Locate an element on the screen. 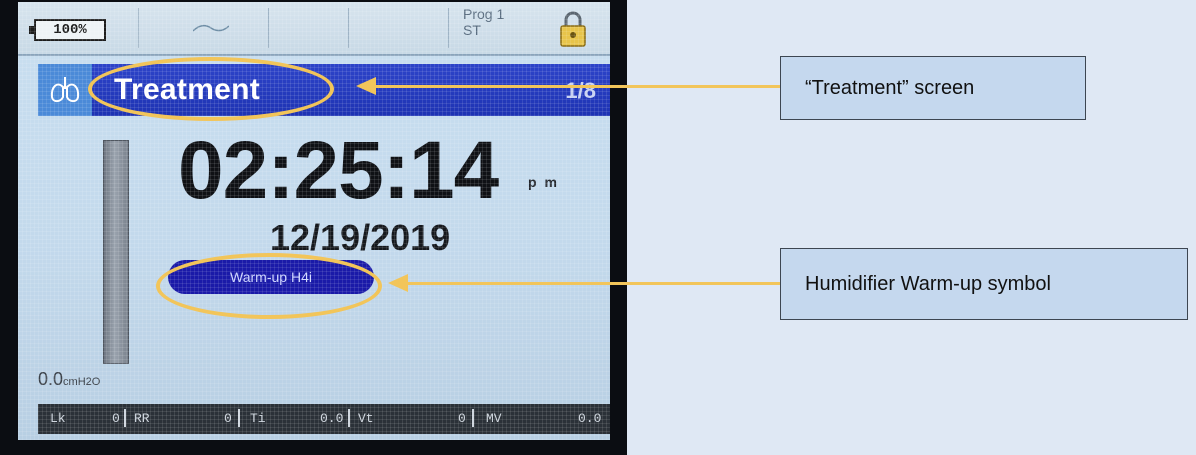  clock-time: 02:25:14 is located at coordinates (338, 170).